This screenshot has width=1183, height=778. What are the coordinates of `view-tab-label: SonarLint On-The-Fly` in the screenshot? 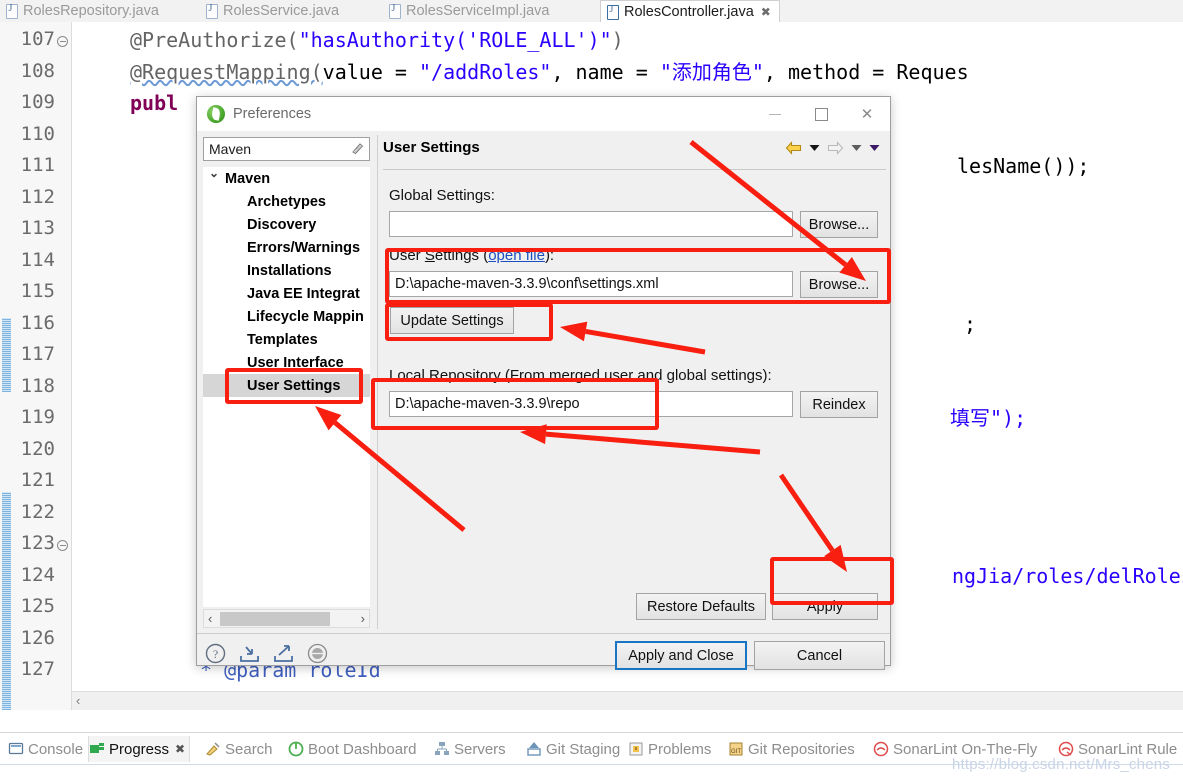 It's located at (965, 749).